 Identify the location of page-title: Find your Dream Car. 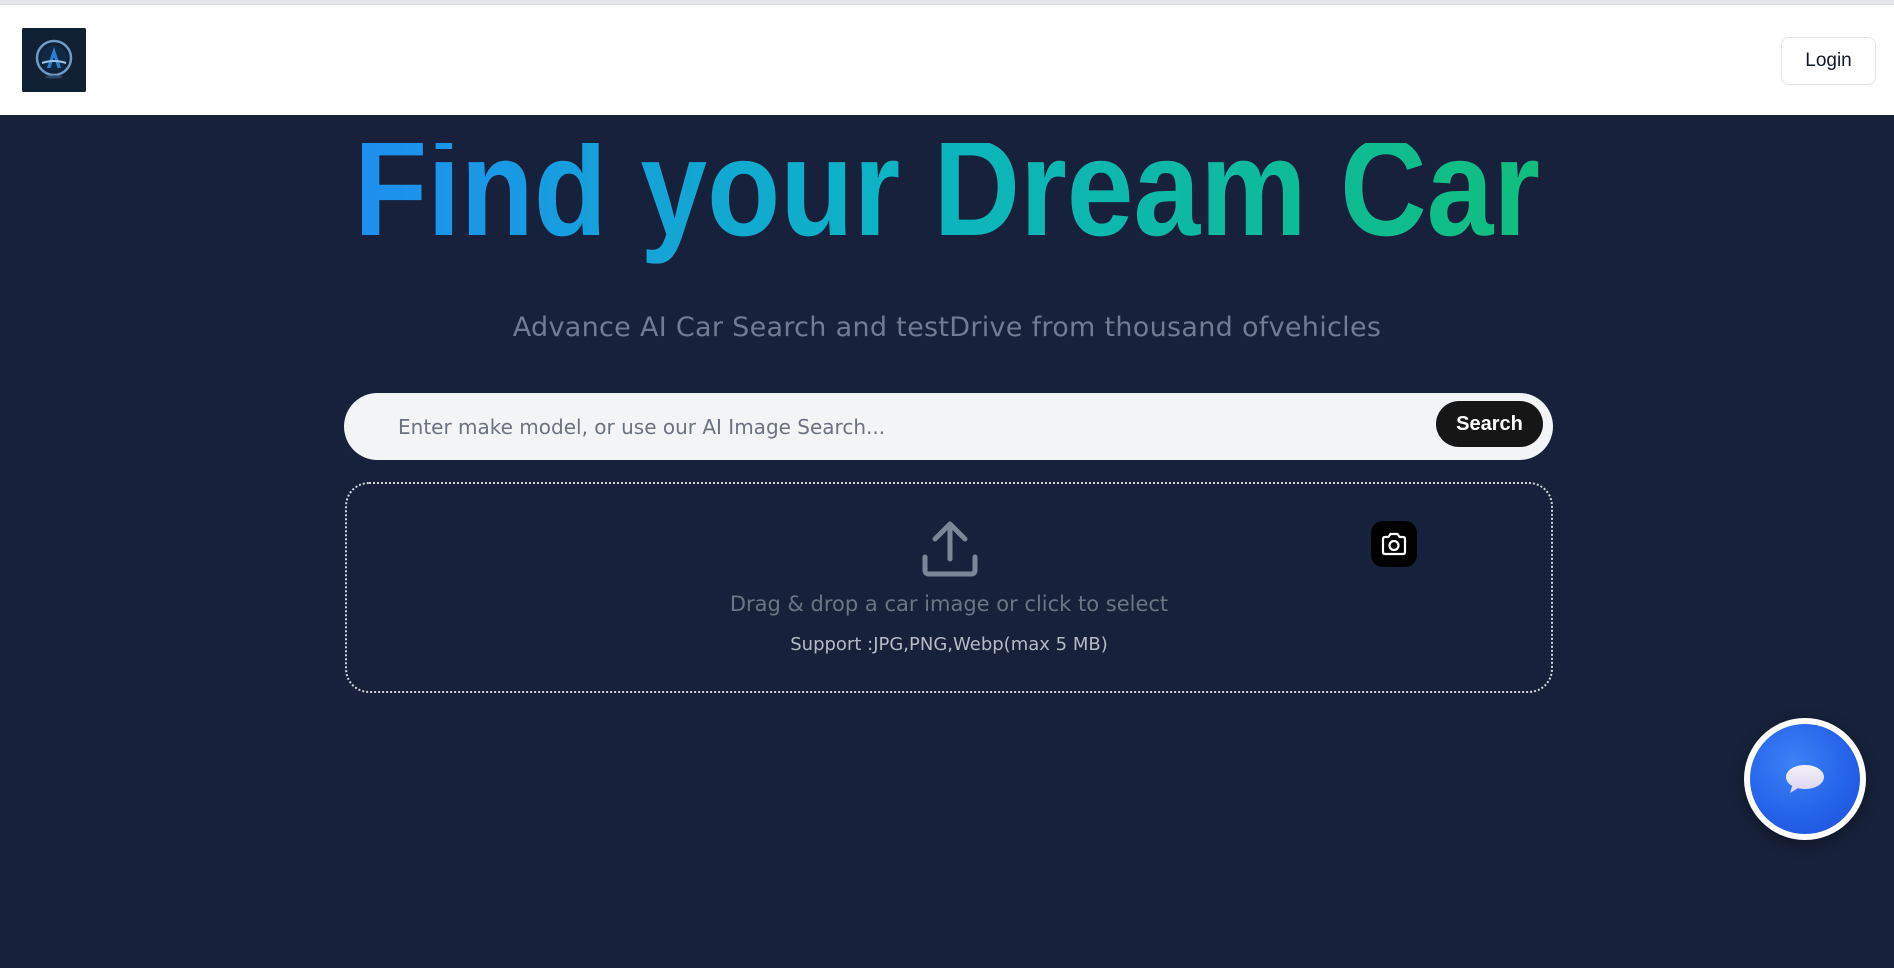
(947, 213).